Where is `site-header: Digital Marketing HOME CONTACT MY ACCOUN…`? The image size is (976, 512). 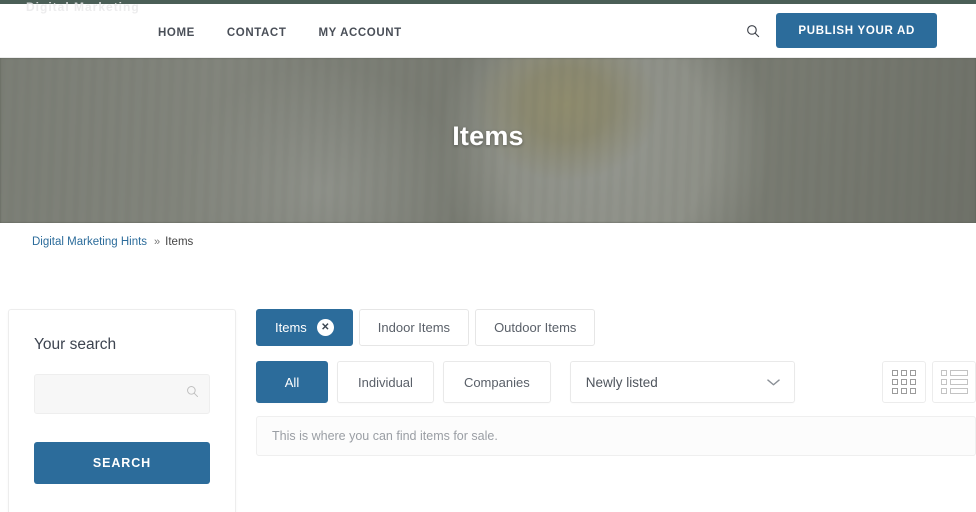 site-header: Digital Marketing HOME CONTACT MY ACCOUN… is located at coordinates (488, 29).